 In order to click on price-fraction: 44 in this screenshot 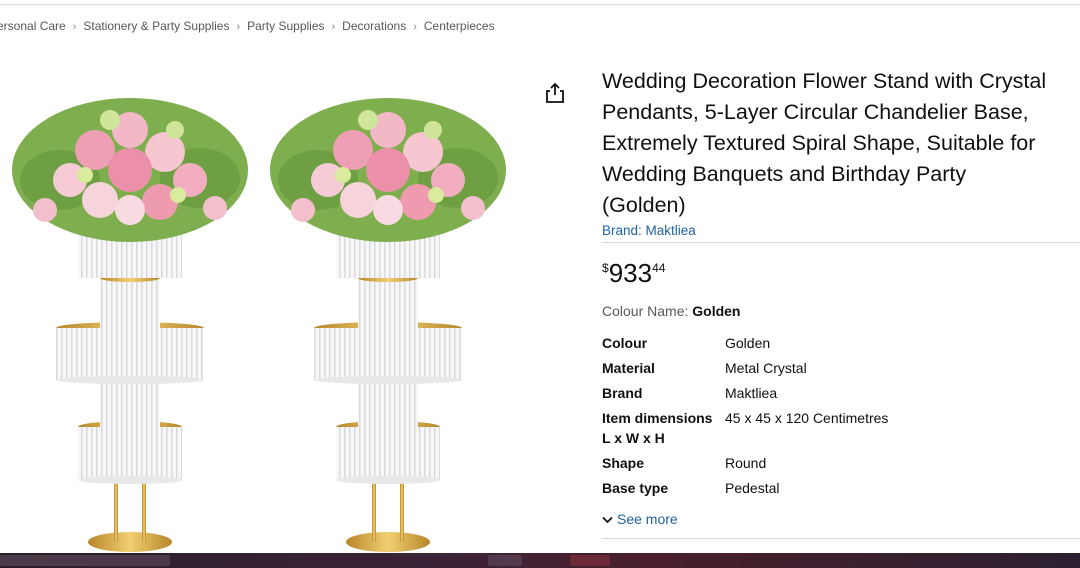, I will do `click(659, 268)`.